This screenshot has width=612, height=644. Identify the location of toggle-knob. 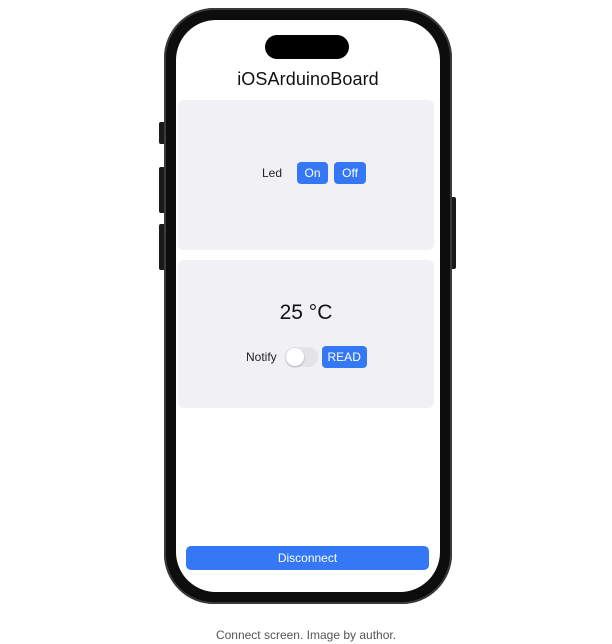
(294, 357).